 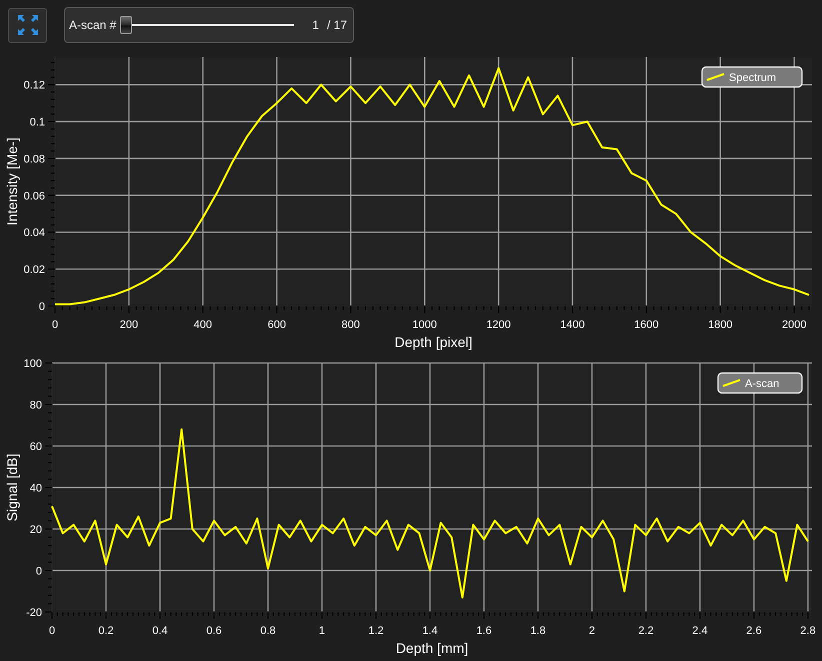 I want to click on tick-label: 1000, so click(x=424, y=325).